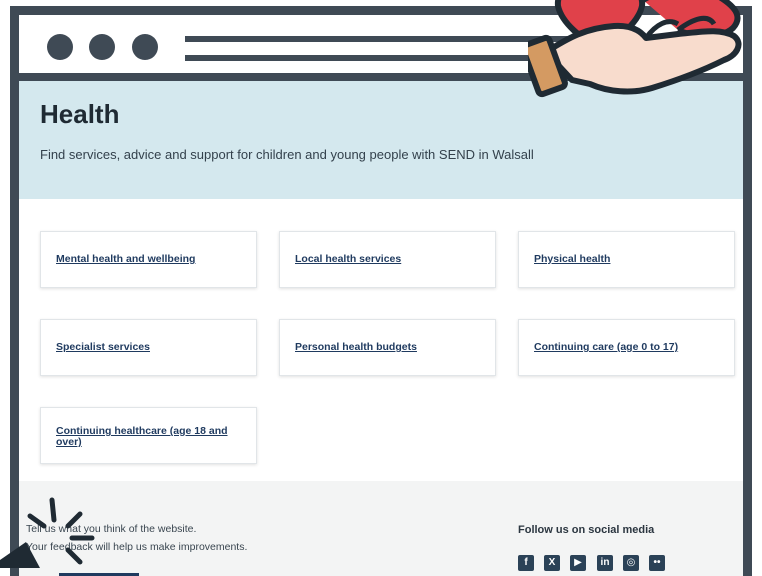  I want to click on card-mental-health: Mental health and wellbeing, so click(148, 259).